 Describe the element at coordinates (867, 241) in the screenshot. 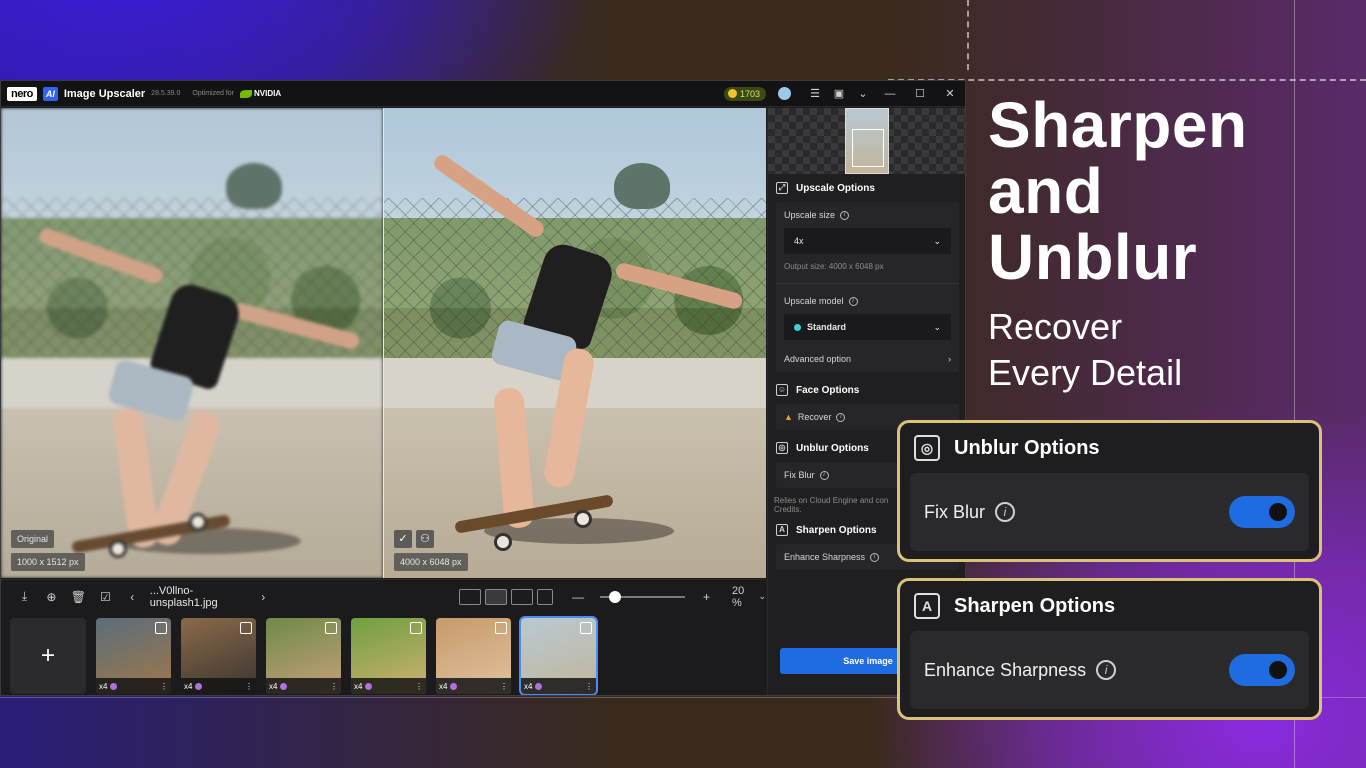

I see `upscale-size-select: 4x ⌄` at that location.